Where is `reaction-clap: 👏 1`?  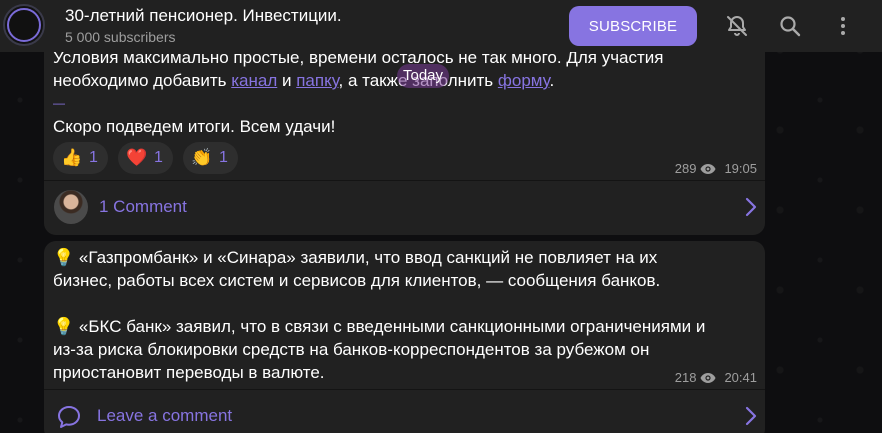 reaction-clap: 👏 1 is located at coordinates (210, 158).